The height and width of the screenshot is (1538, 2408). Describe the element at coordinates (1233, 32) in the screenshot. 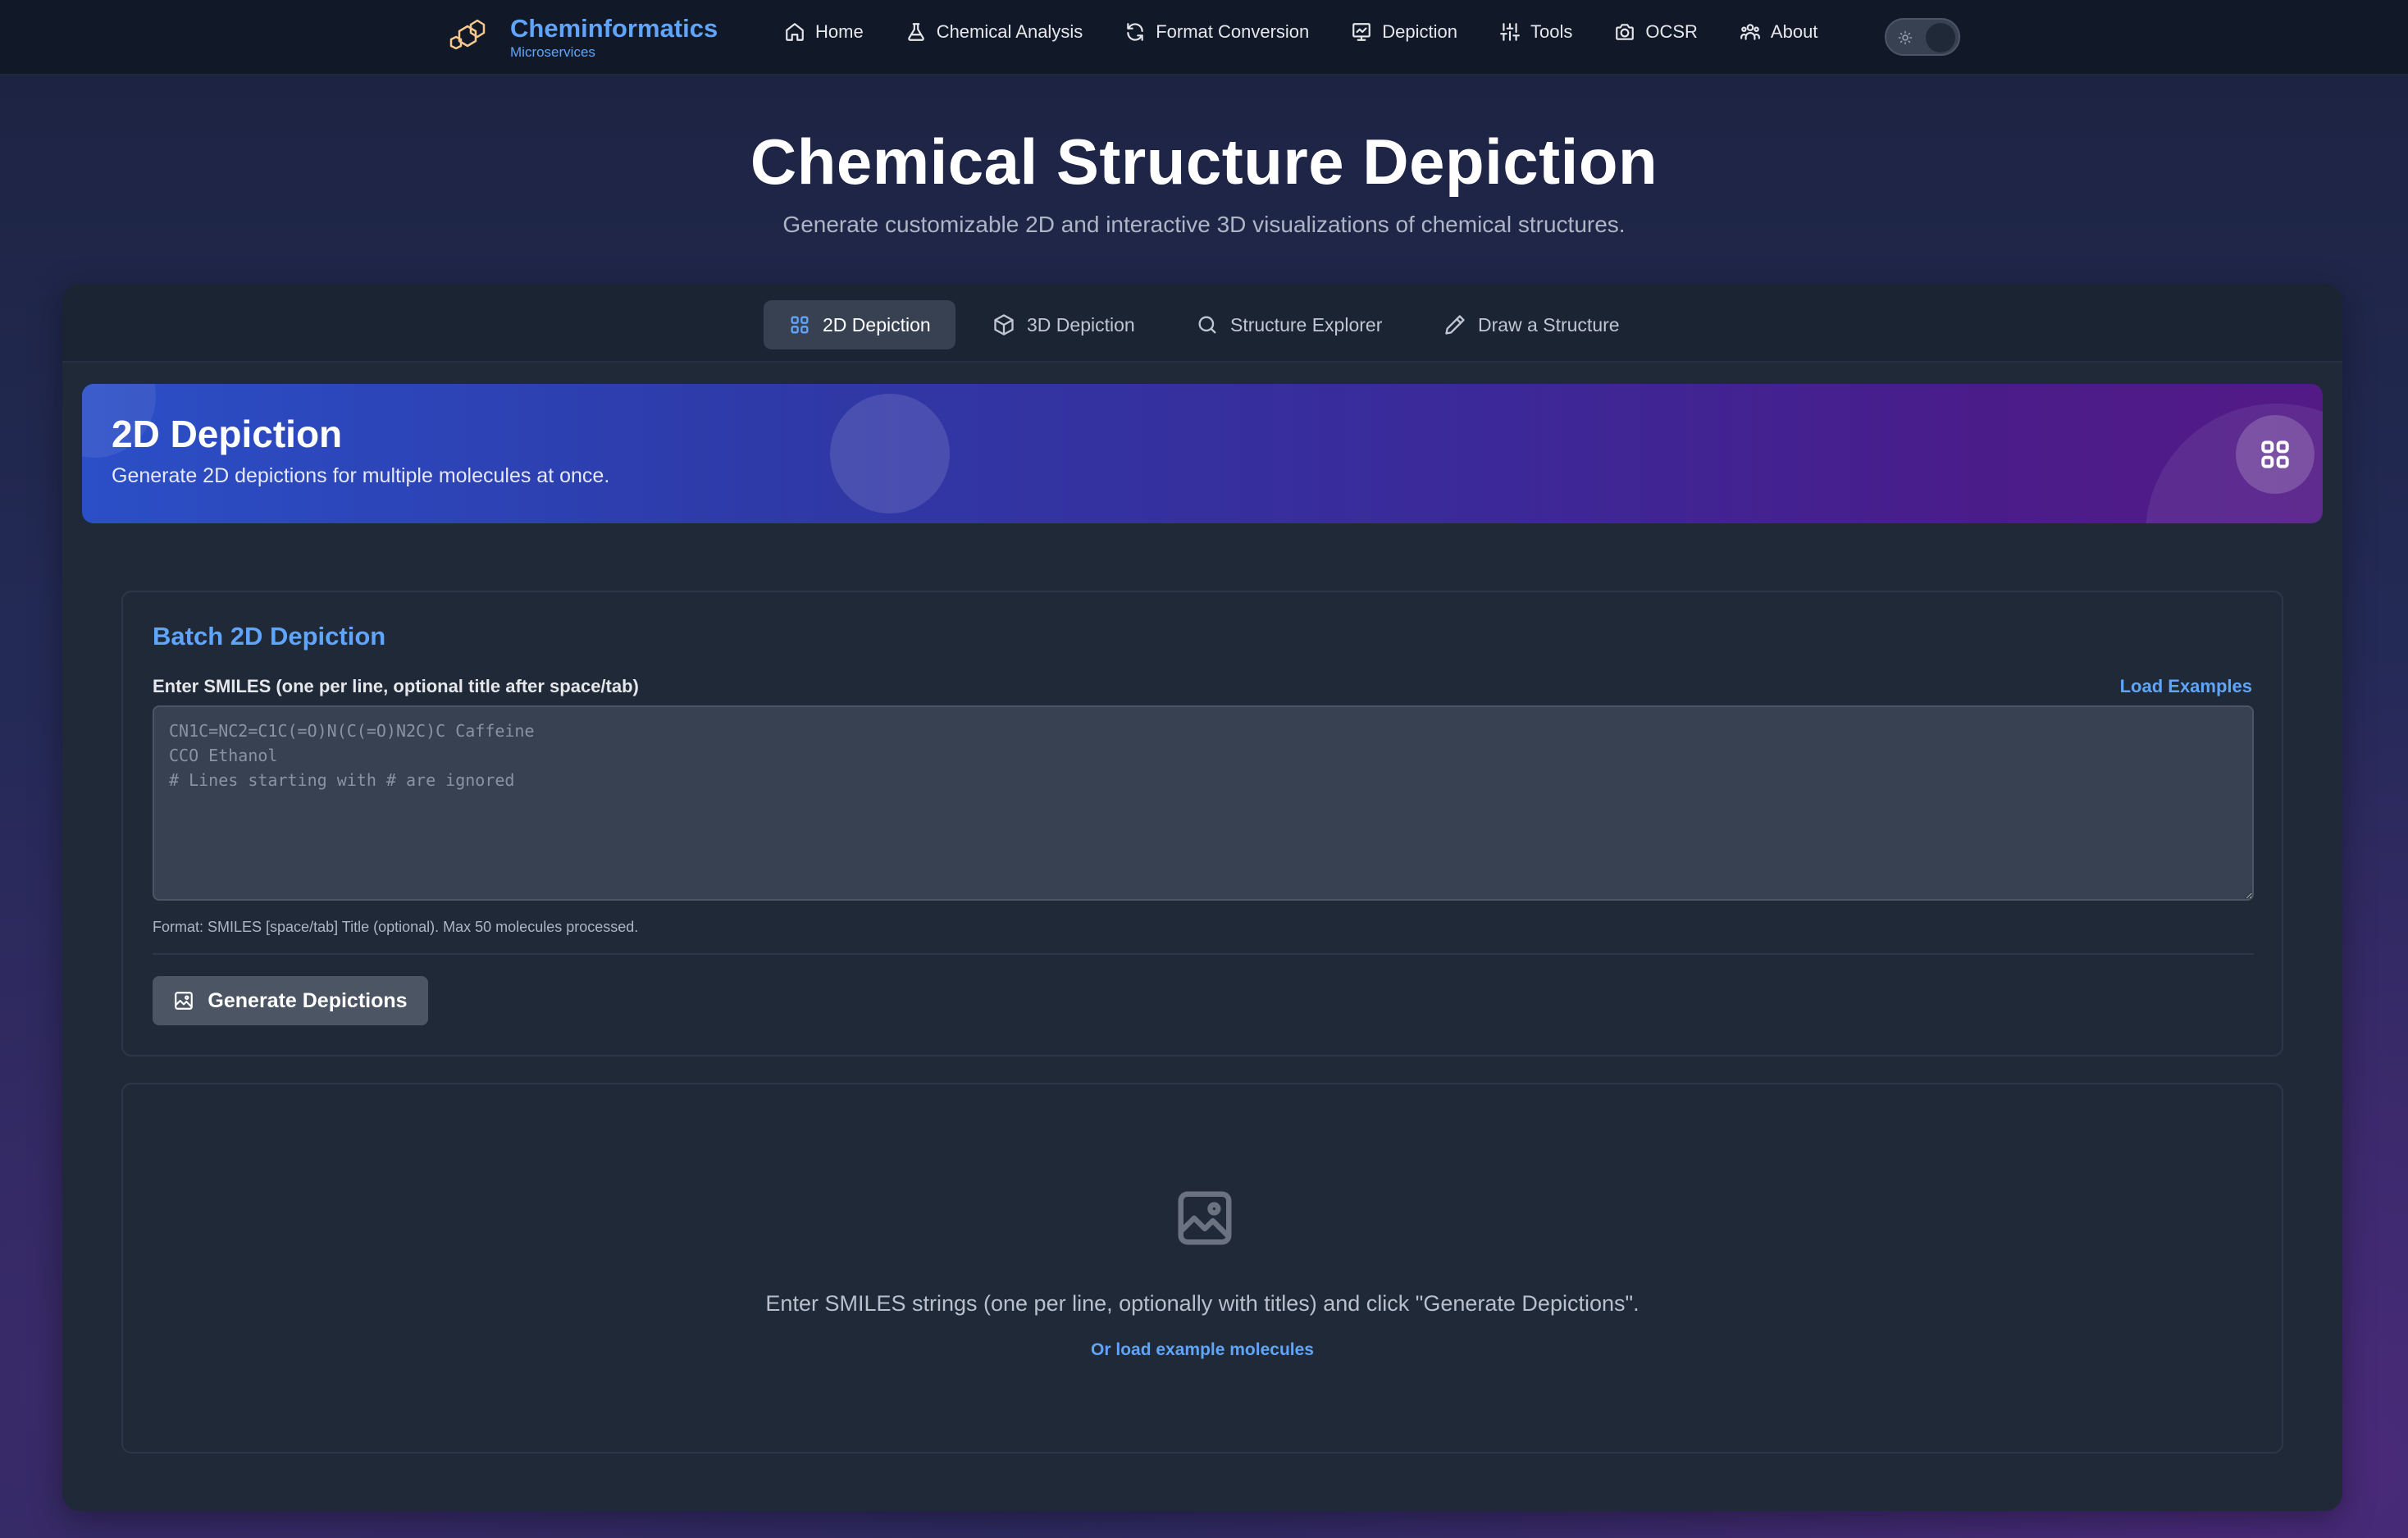

I see `nav-item-label: Format Conversion` at that location.